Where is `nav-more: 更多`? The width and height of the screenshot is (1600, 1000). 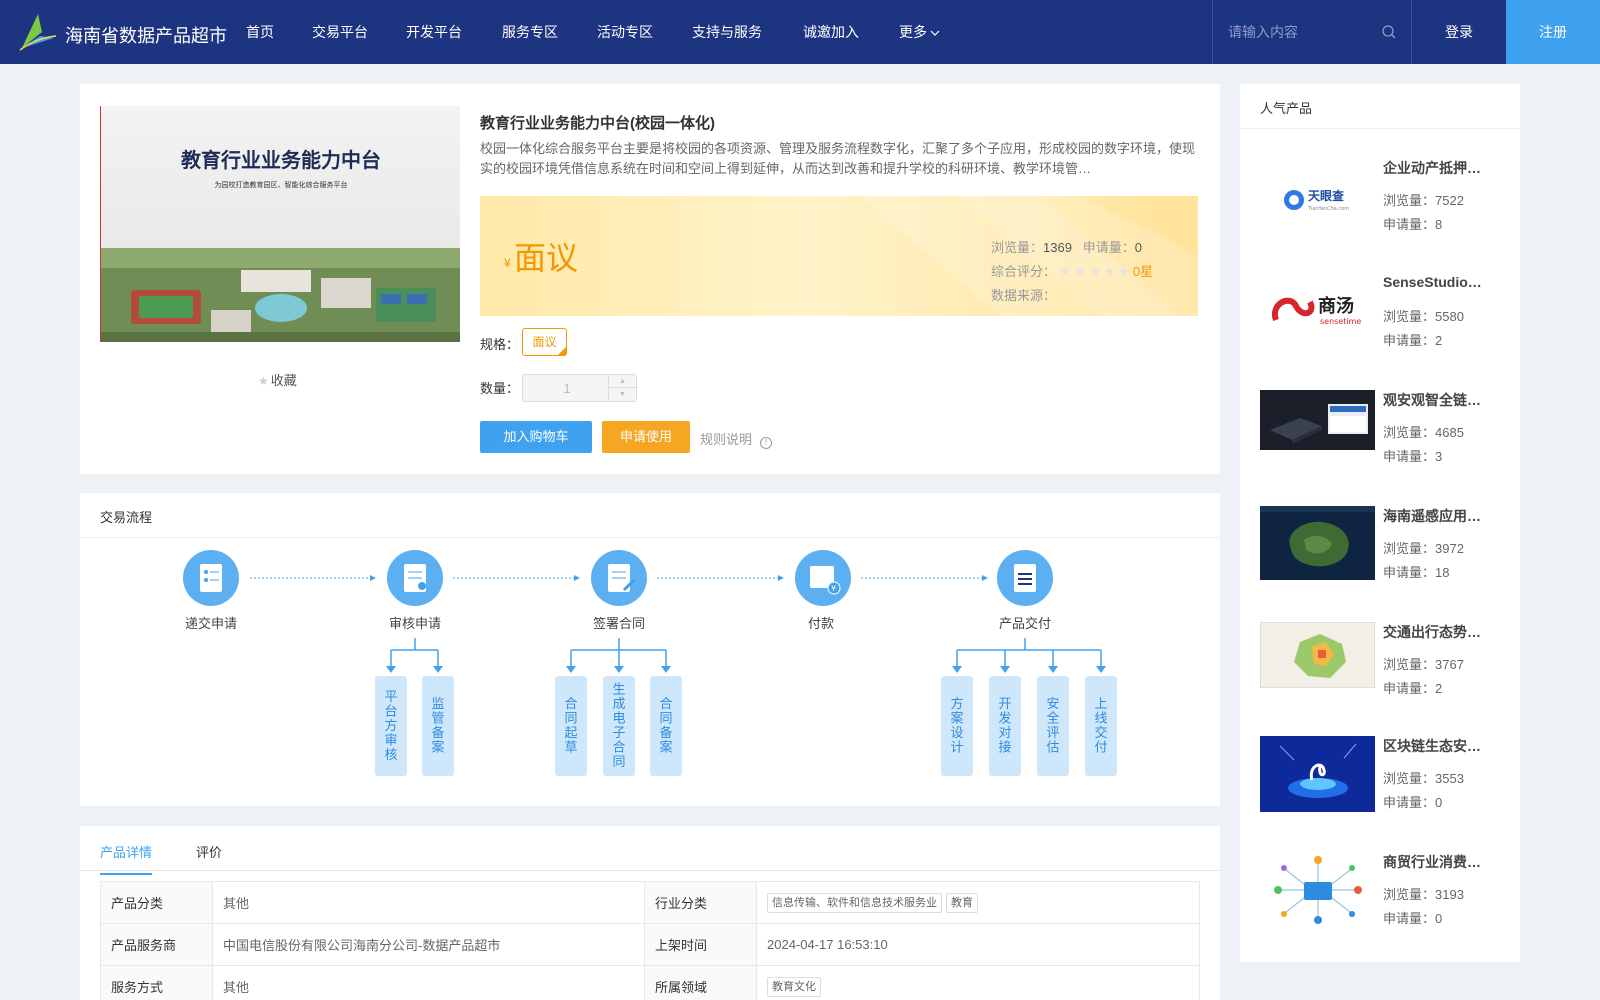 nav-more: 更多 is located at coordinates (929, 32).